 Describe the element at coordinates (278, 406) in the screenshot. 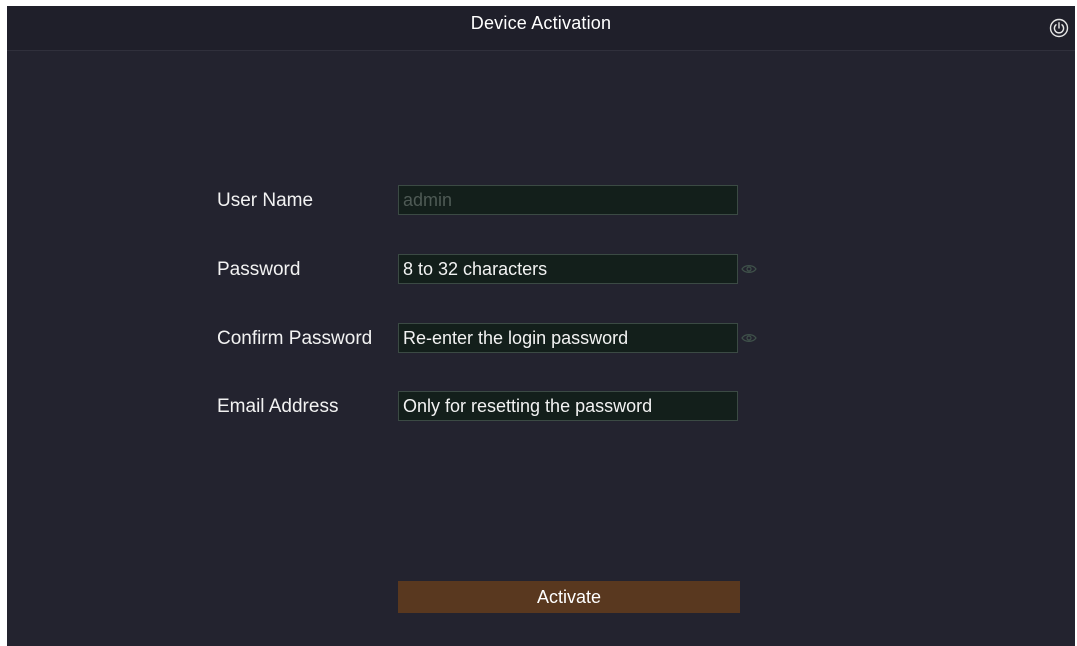

I see `email-address-label: Email Address` at that location.